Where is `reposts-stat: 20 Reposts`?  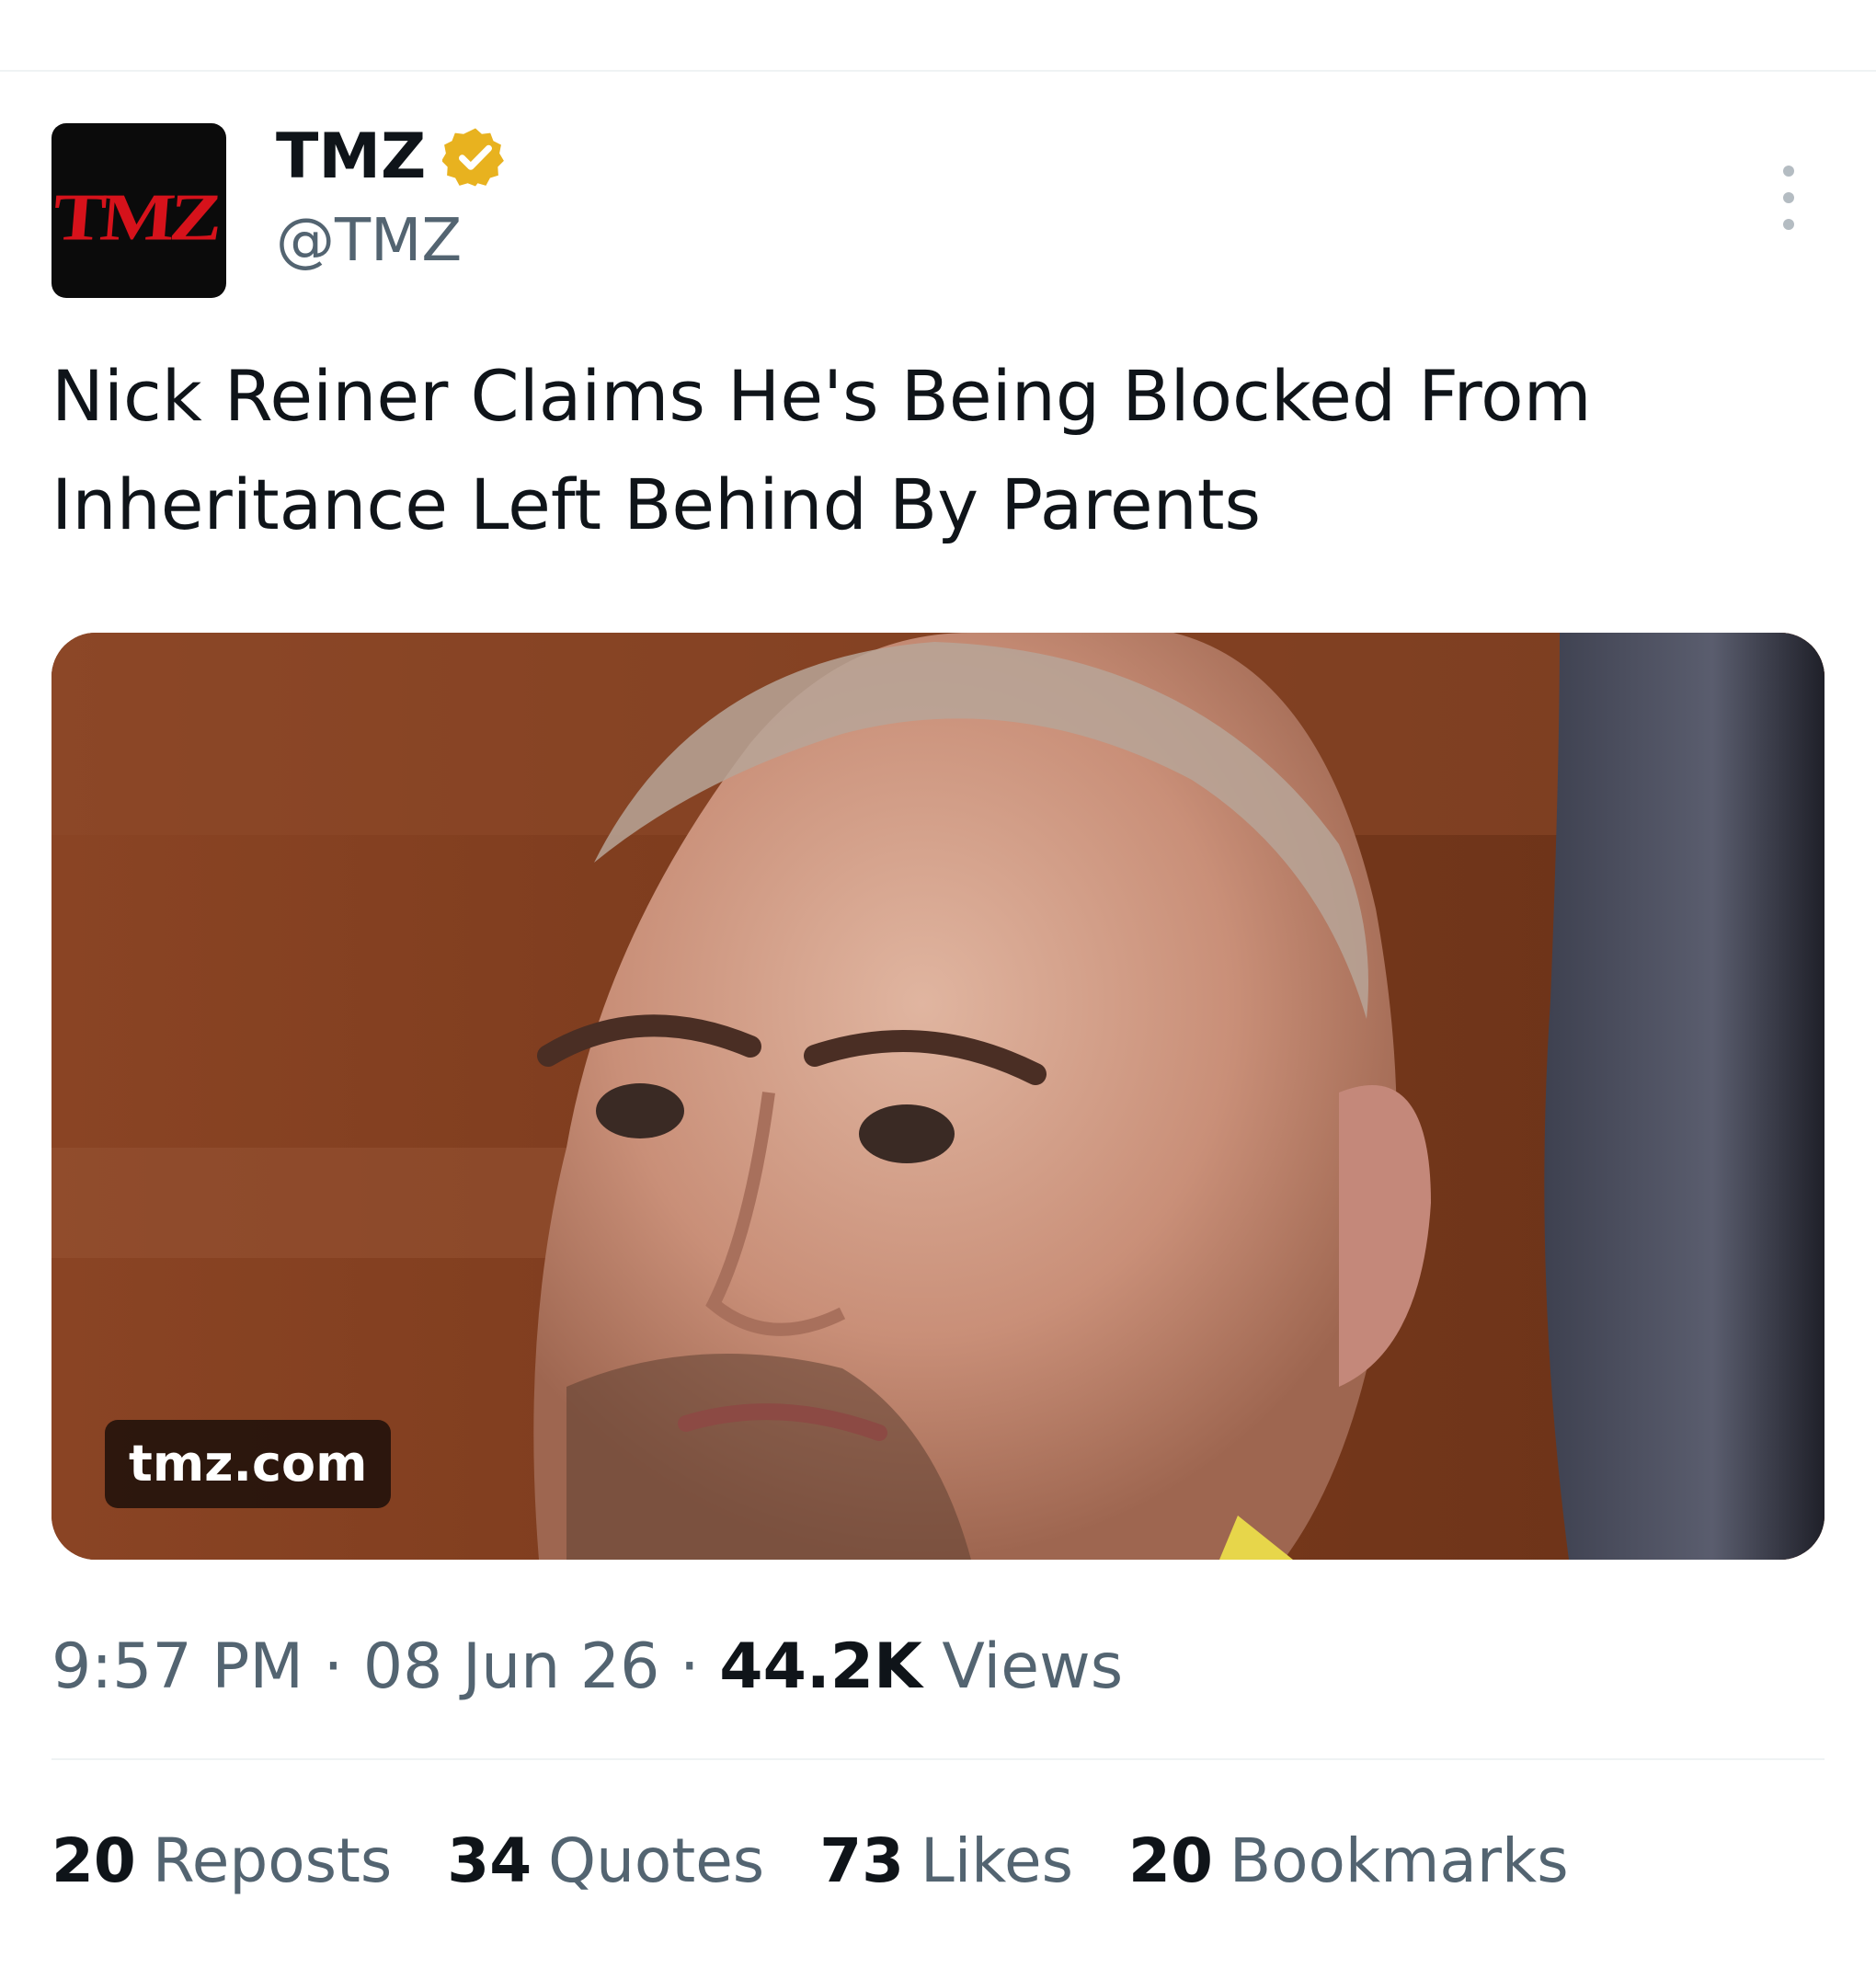 reposts-stat: 20 Reposts is located at coordinates (221, 1861).